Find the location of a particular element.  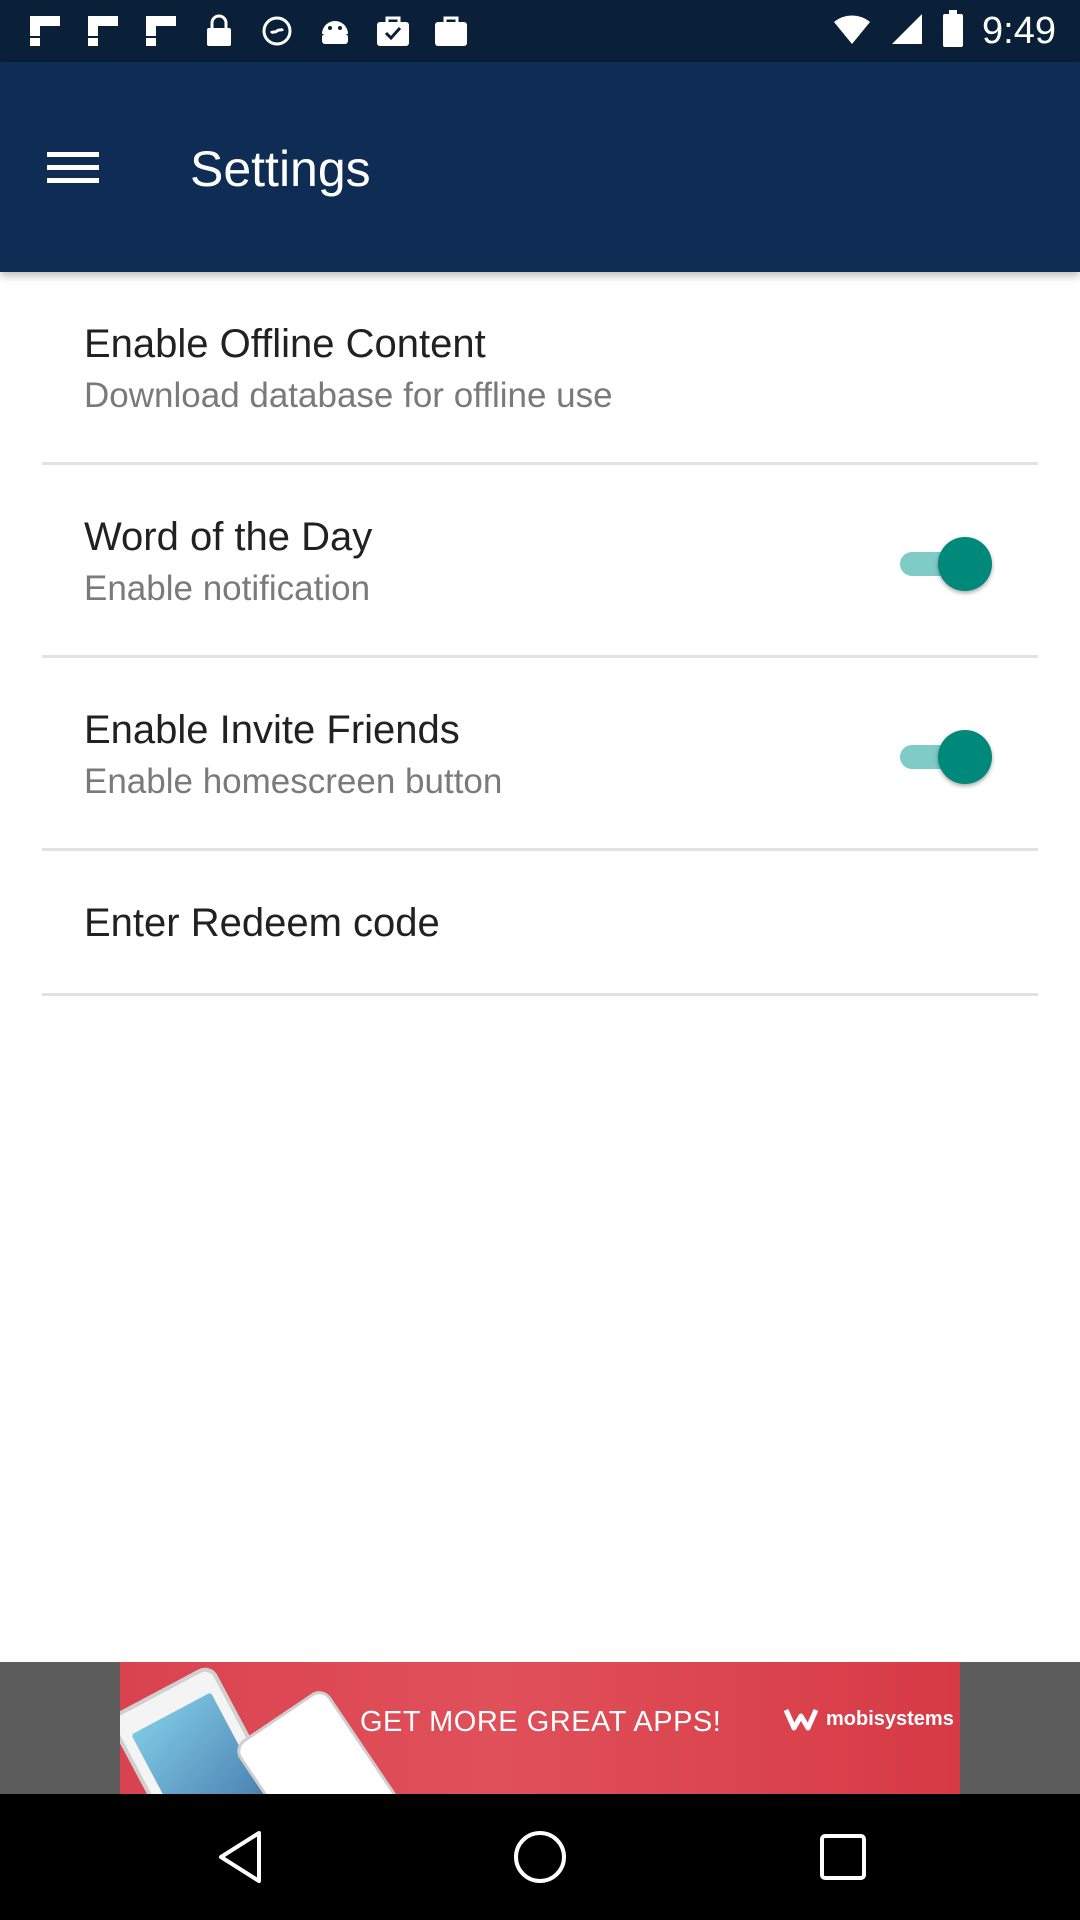

wifi-icon is located at coordinates (852, 31).